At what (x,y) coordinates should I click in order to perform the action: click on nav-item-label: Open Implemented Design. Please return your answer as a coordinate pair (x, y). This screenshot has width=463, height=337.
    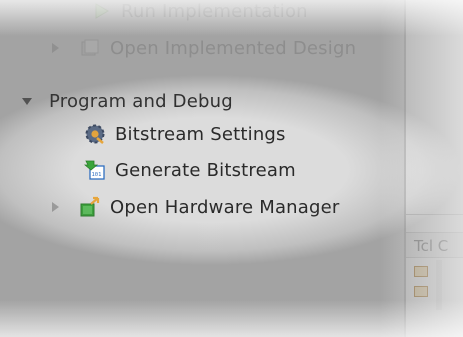
    Looking at the image, I should click on (233, 48).